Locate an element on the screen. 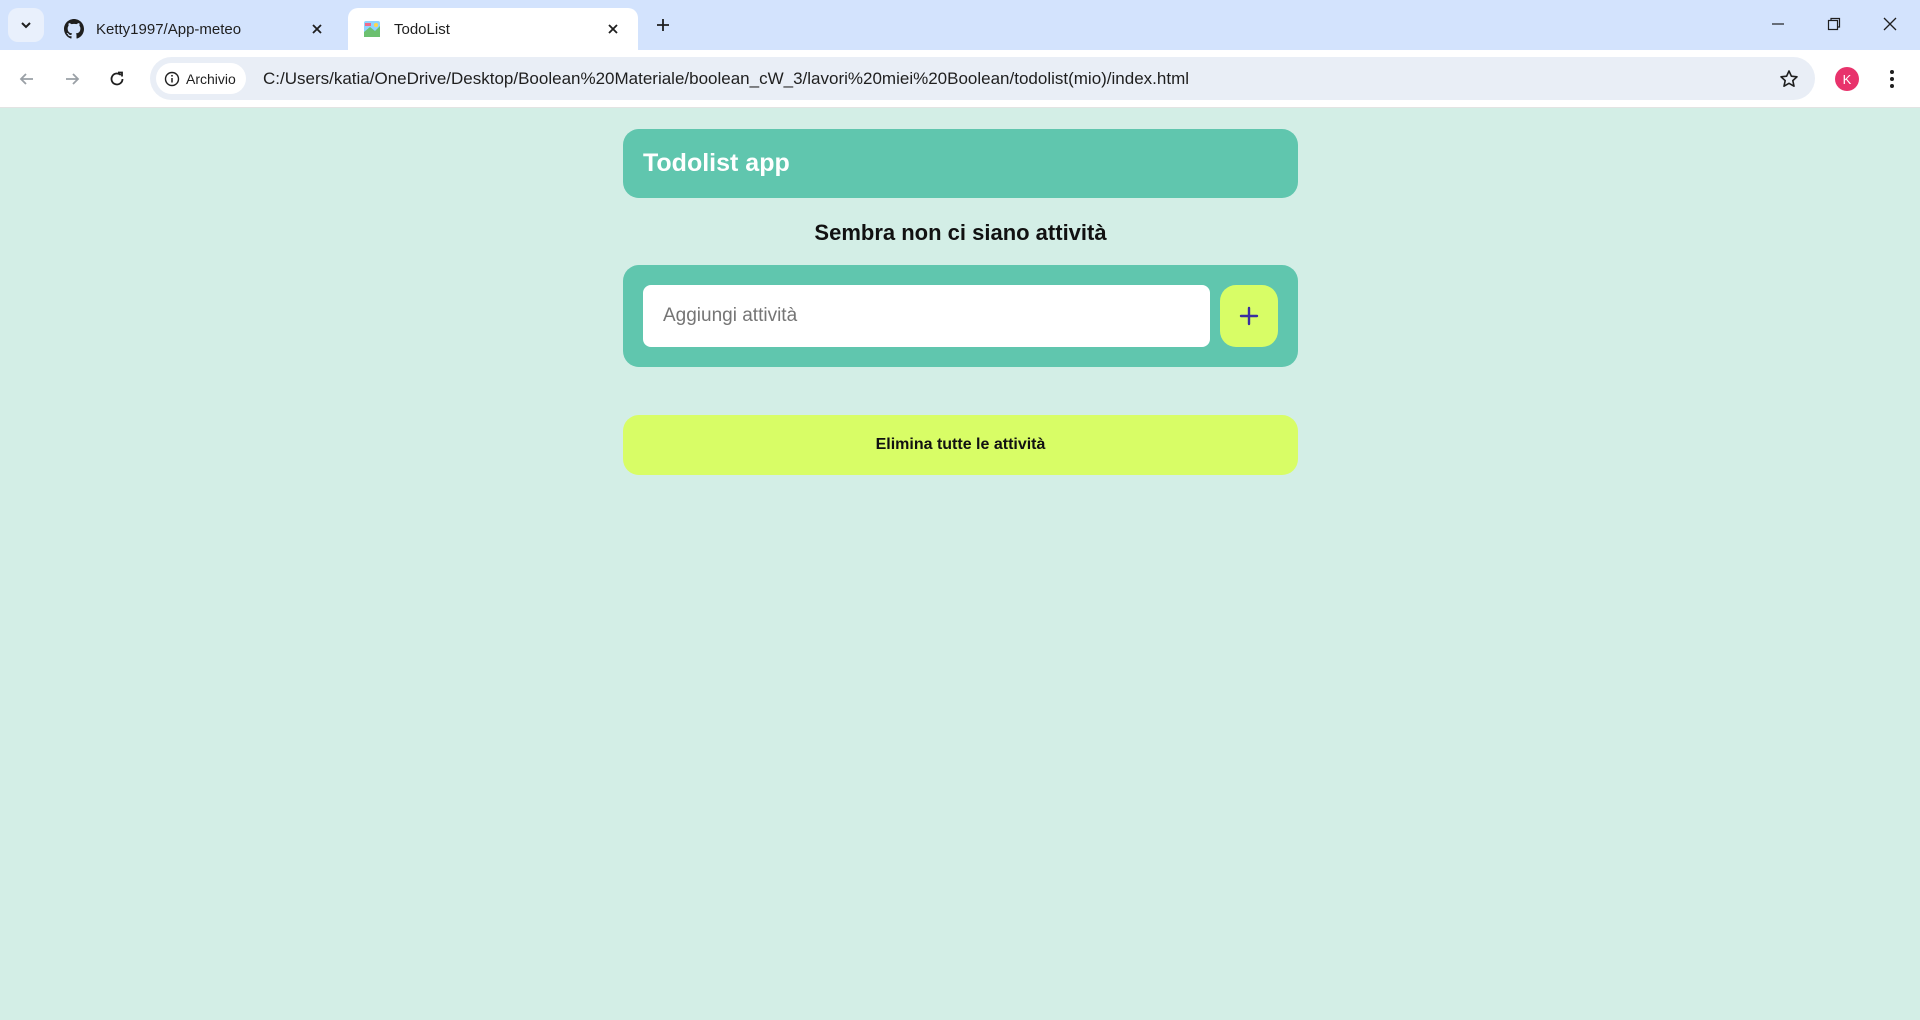 The width and height of the screenshot is (1920, 1020). github-icon is located at coordinates (74, 29).